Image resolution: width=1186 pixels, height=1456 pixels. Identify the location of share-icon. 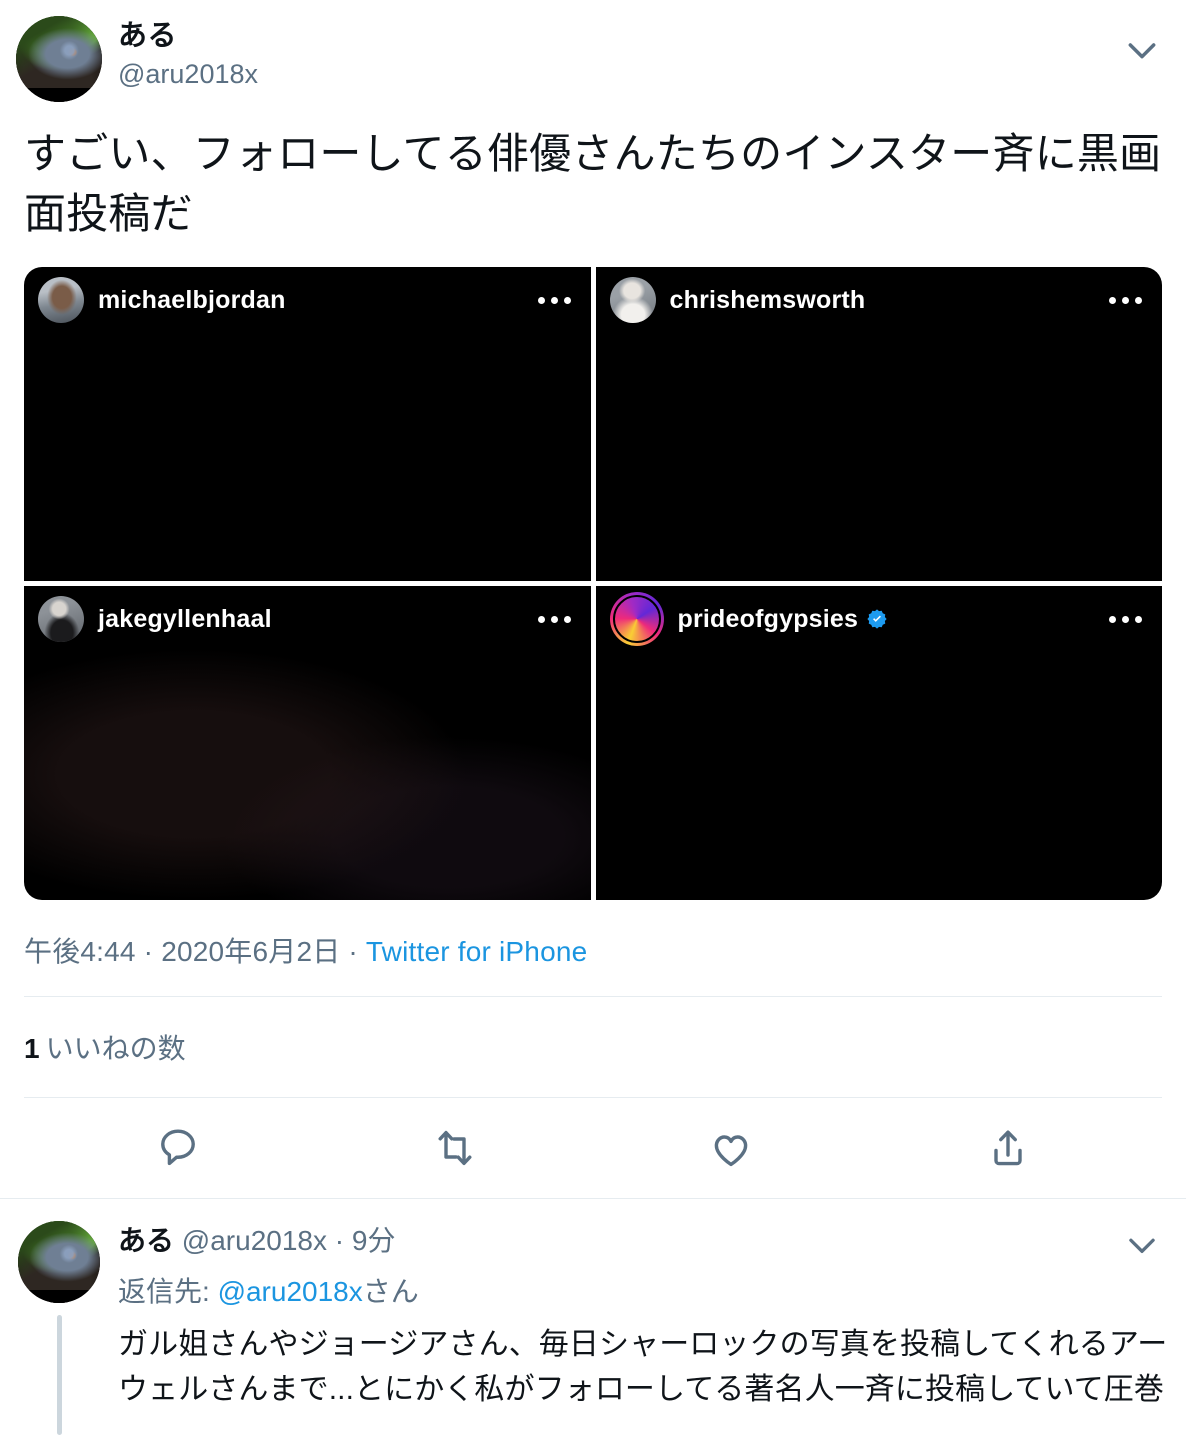
(1008, 1148).